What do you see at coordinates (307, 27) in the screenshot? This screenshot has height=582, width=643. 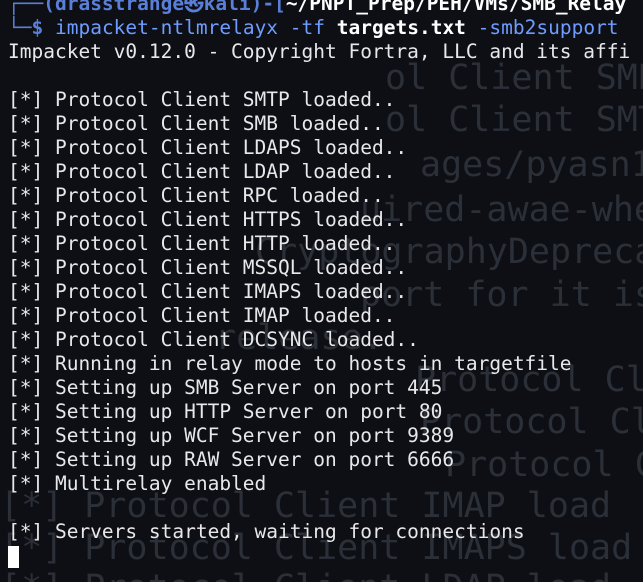 I see `command-flag-tf: -tf` at bounding box center [307, 27].